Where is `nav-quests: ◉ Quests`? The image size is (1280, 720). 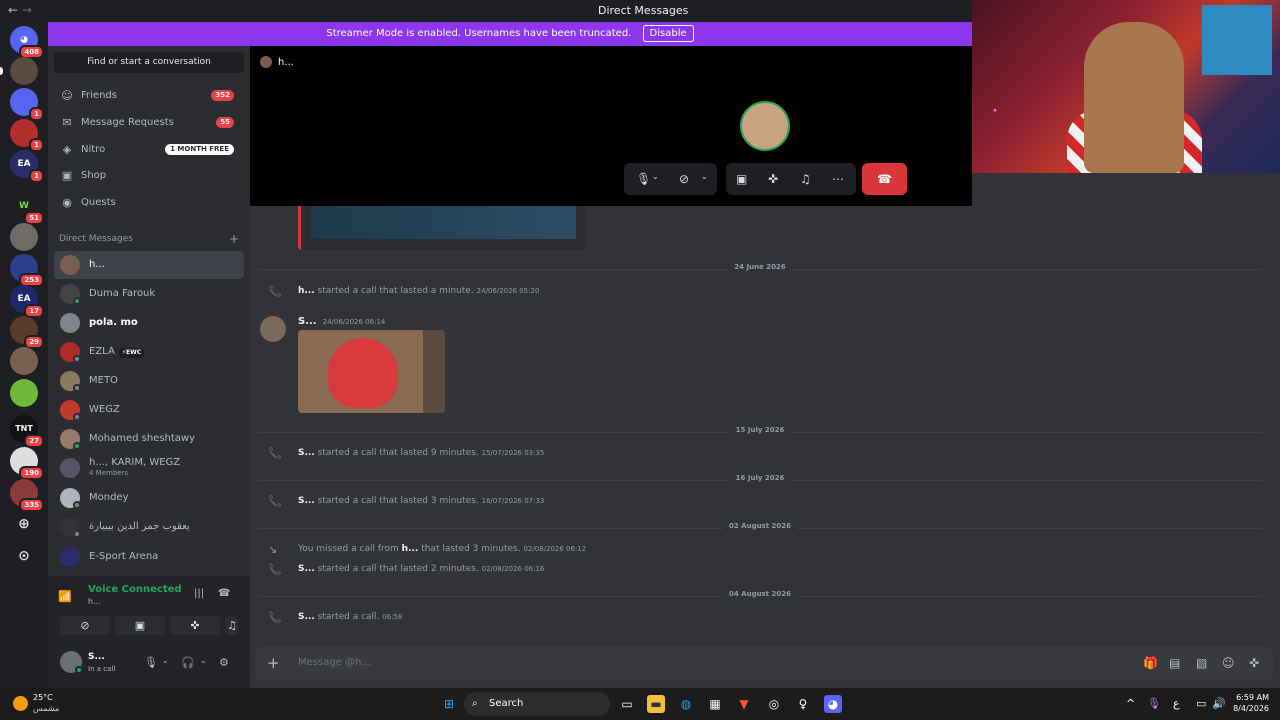
nav-quests: ◉ Quests is located at coordinates (149, 203).